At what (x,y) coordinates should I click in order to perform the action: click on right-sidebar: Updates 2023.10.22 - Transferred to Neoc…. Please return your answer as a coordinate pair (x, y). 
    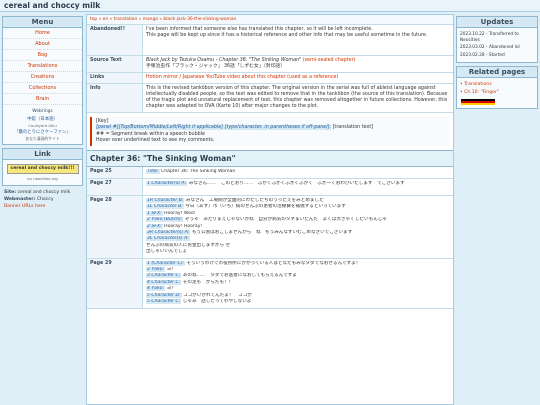
    Looking at the image, I should click on (497, 64).